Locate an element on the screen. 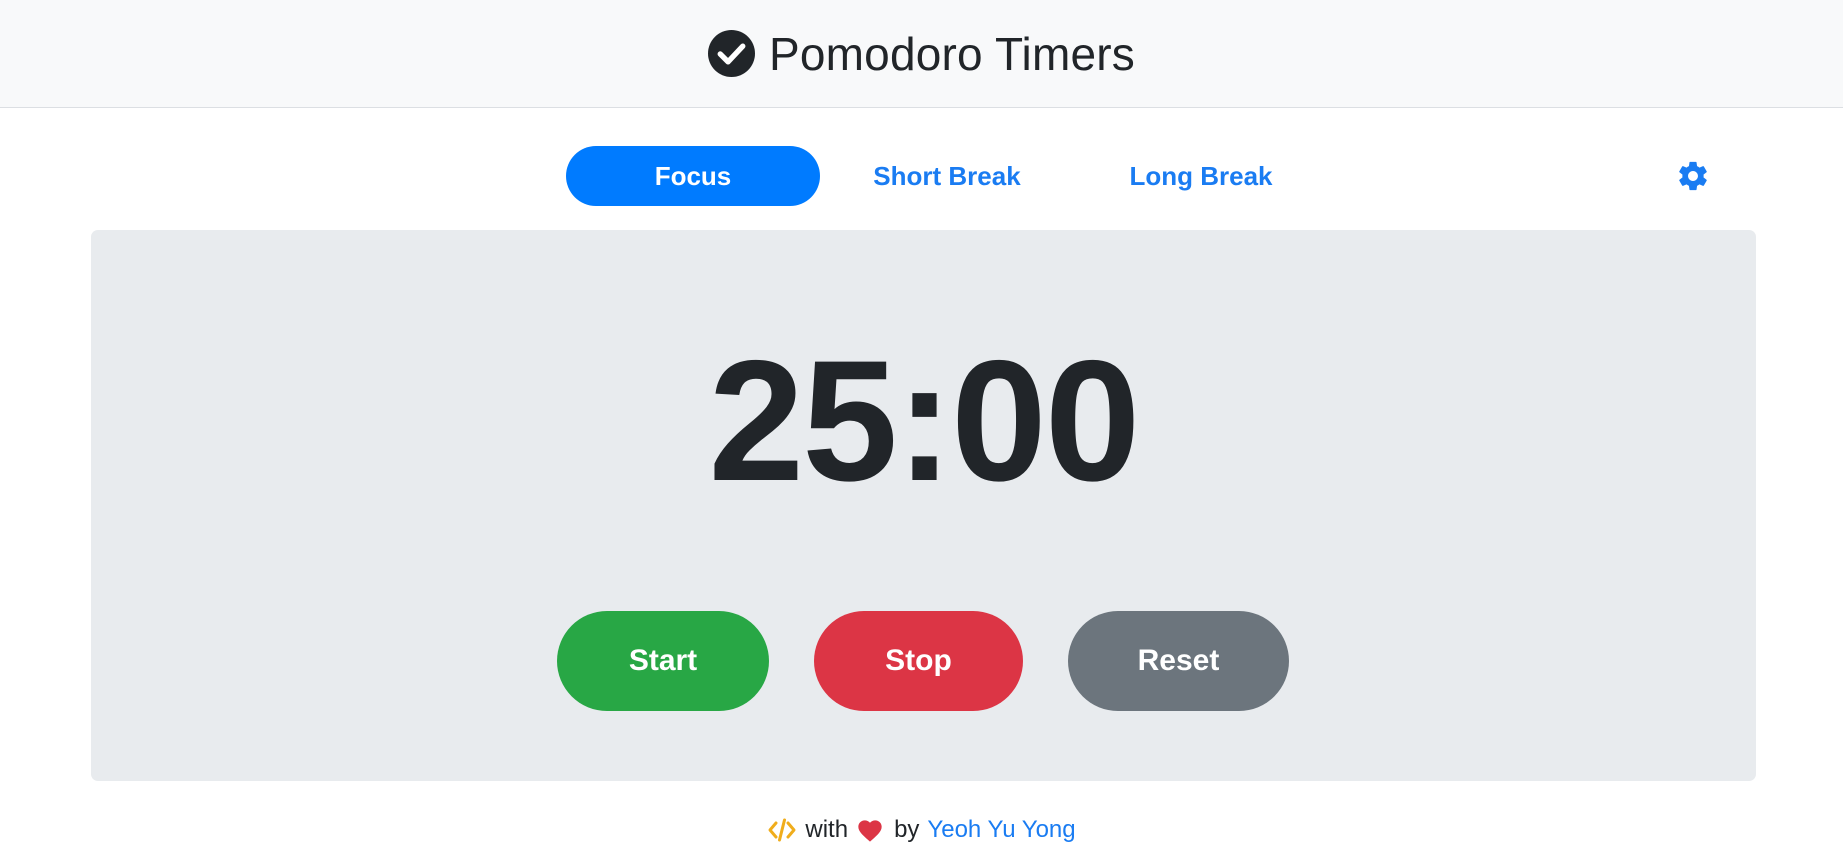 The width and height of the screenshot is (1843, 857). heart-icon is located at coordinates (871, 830).